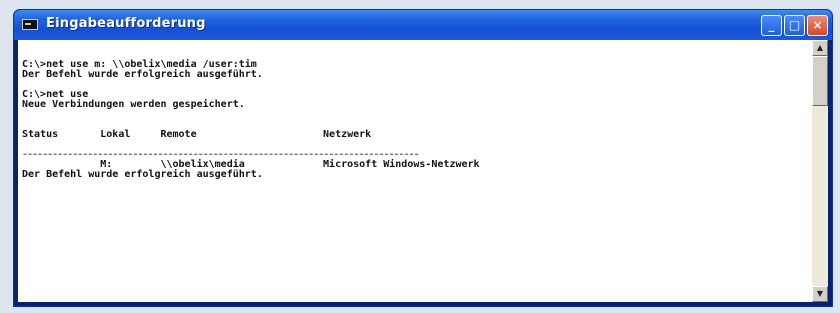 This screenshot has height=313, width=840. Describe the element at coordinates (820, 294) in the screenshot. I see `scroll-down-button: ▼` at that location.